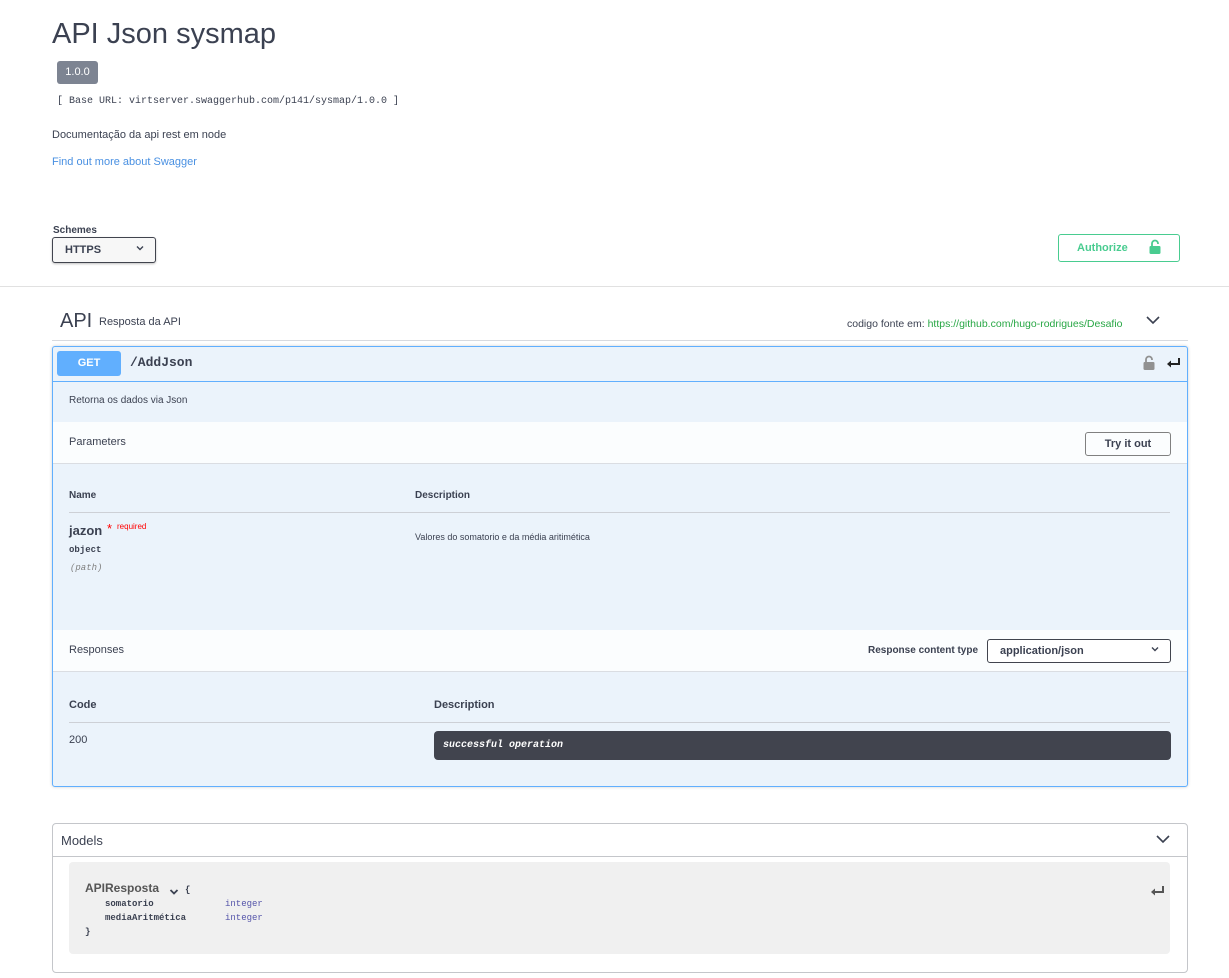  What do you see at coordinates (886, 324) in the screenshot?
I see `tag-external-docs-label: codigo fonte em:` at bounding box center [886, 324].